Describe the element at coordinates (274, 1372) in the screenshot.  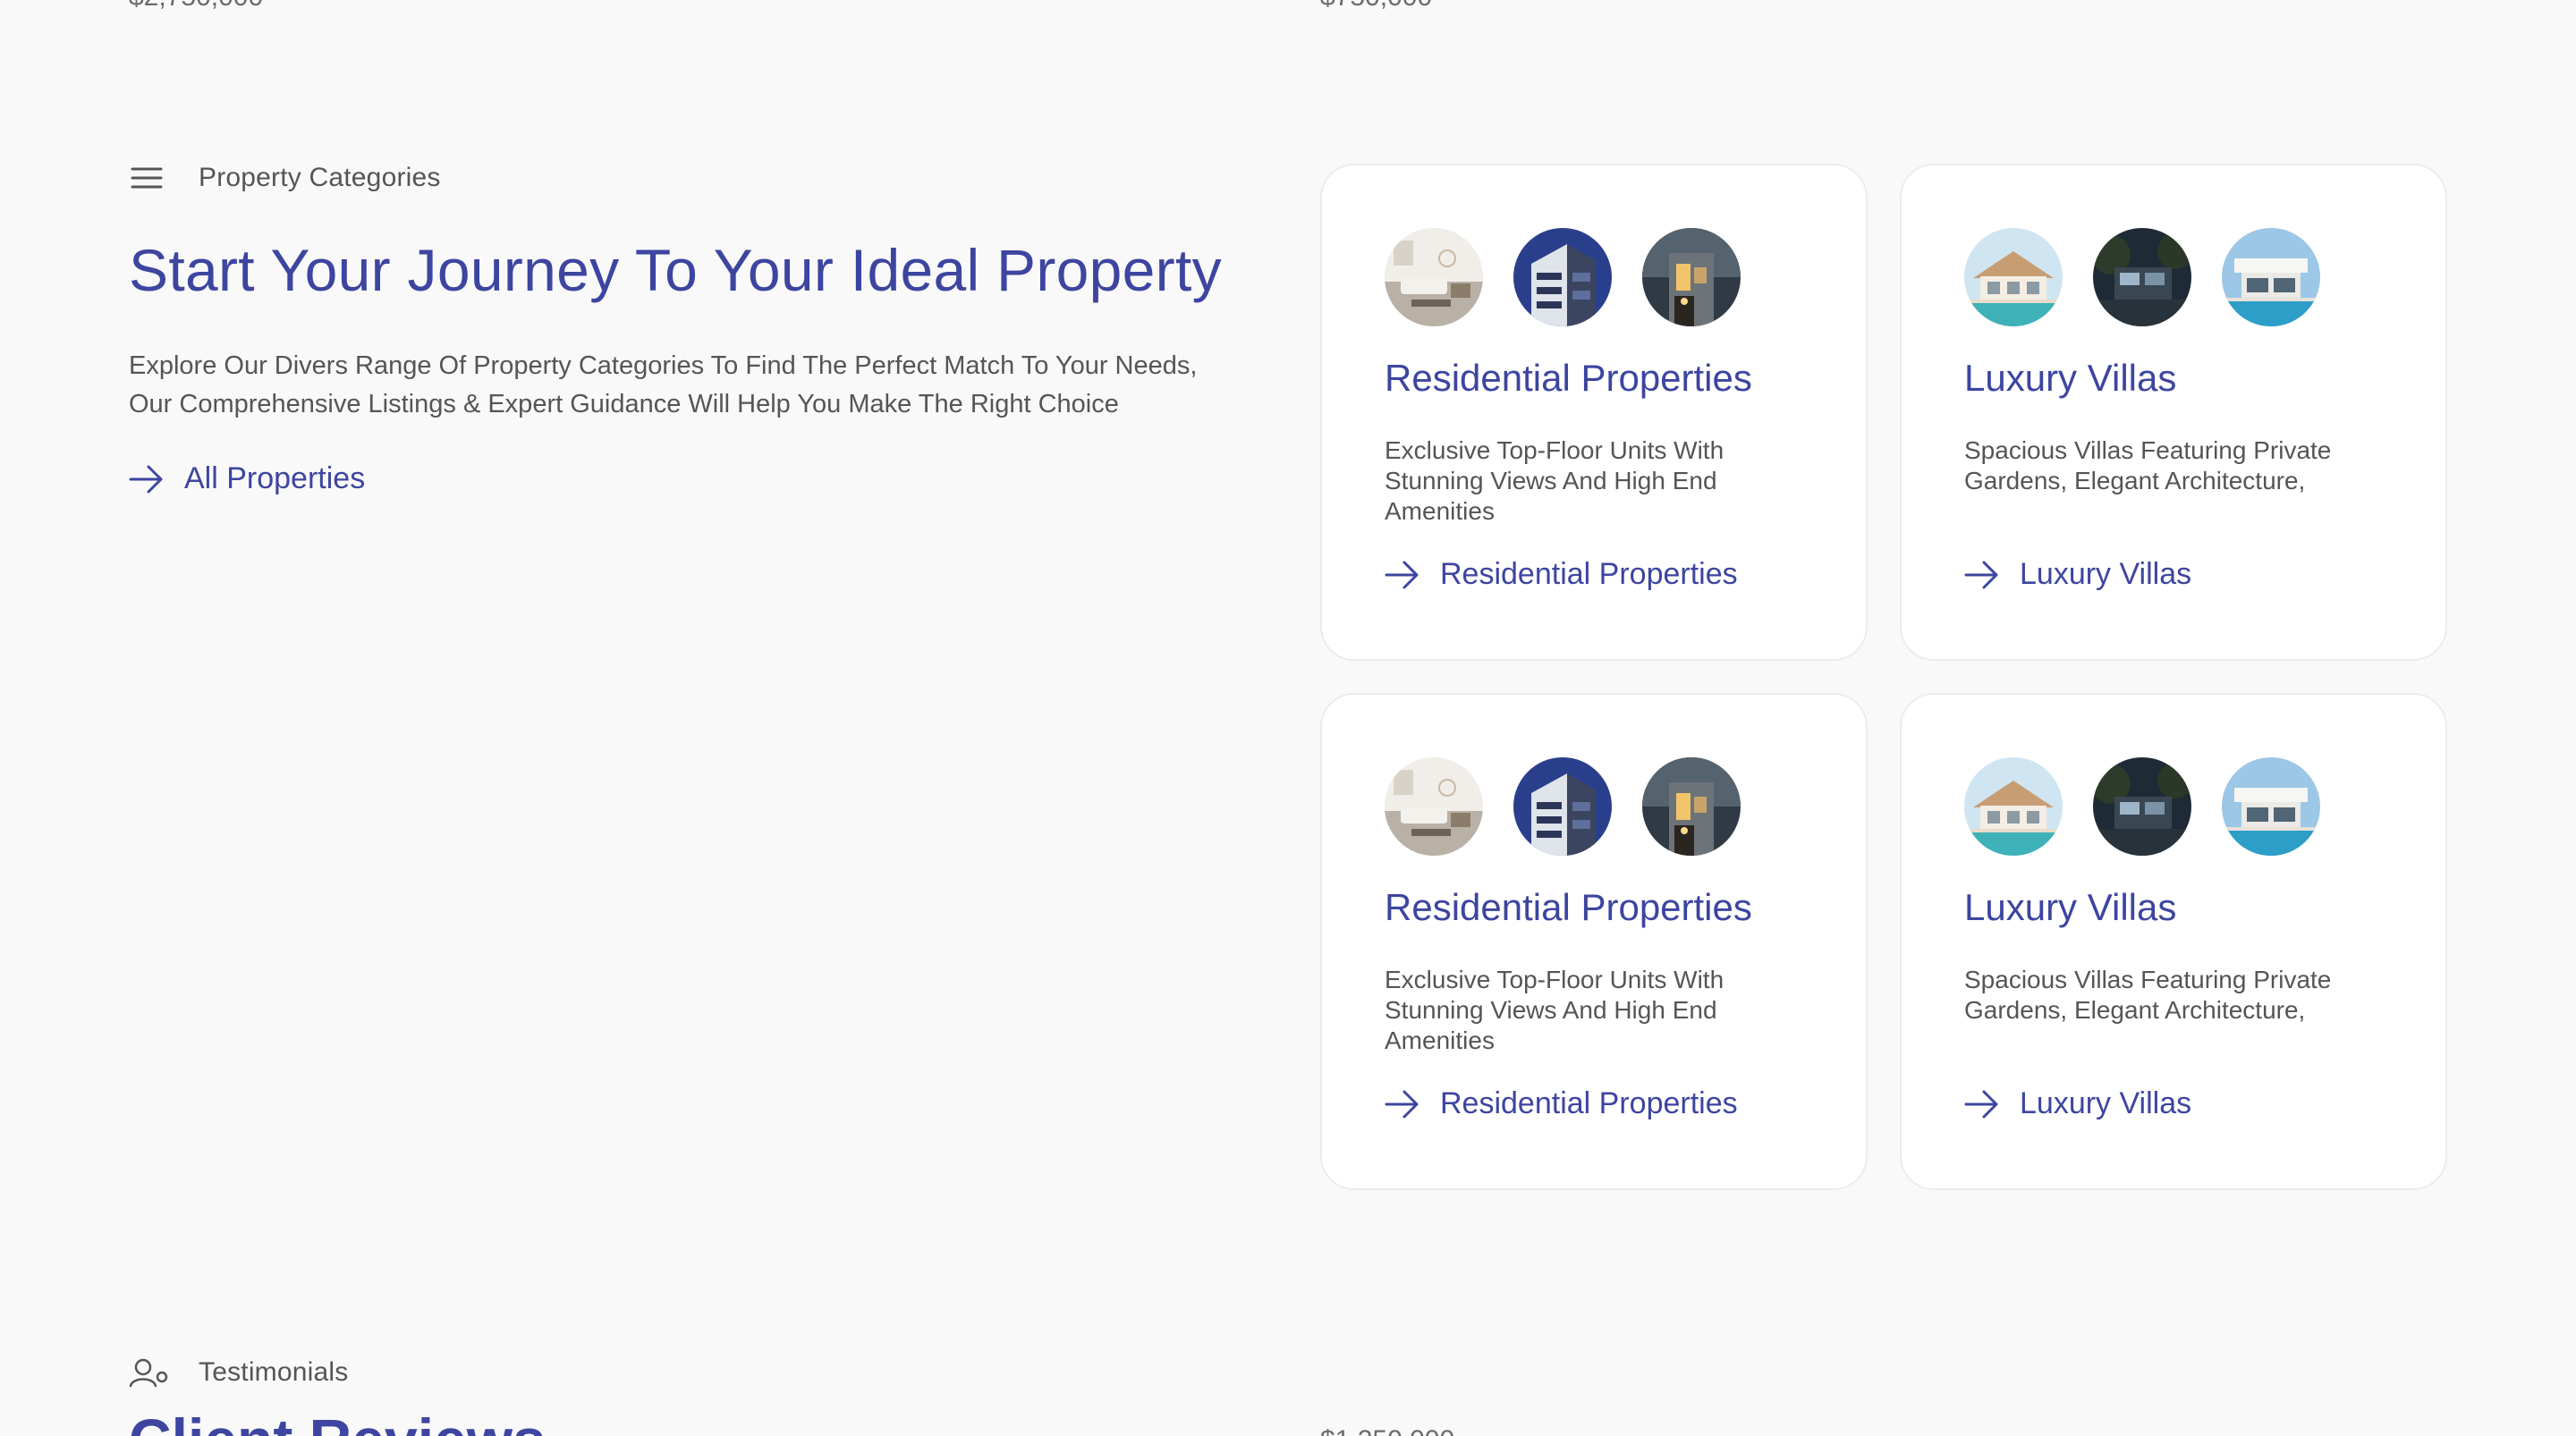
I see `testimonials-eyebrow-label: Testimonials` at that location.